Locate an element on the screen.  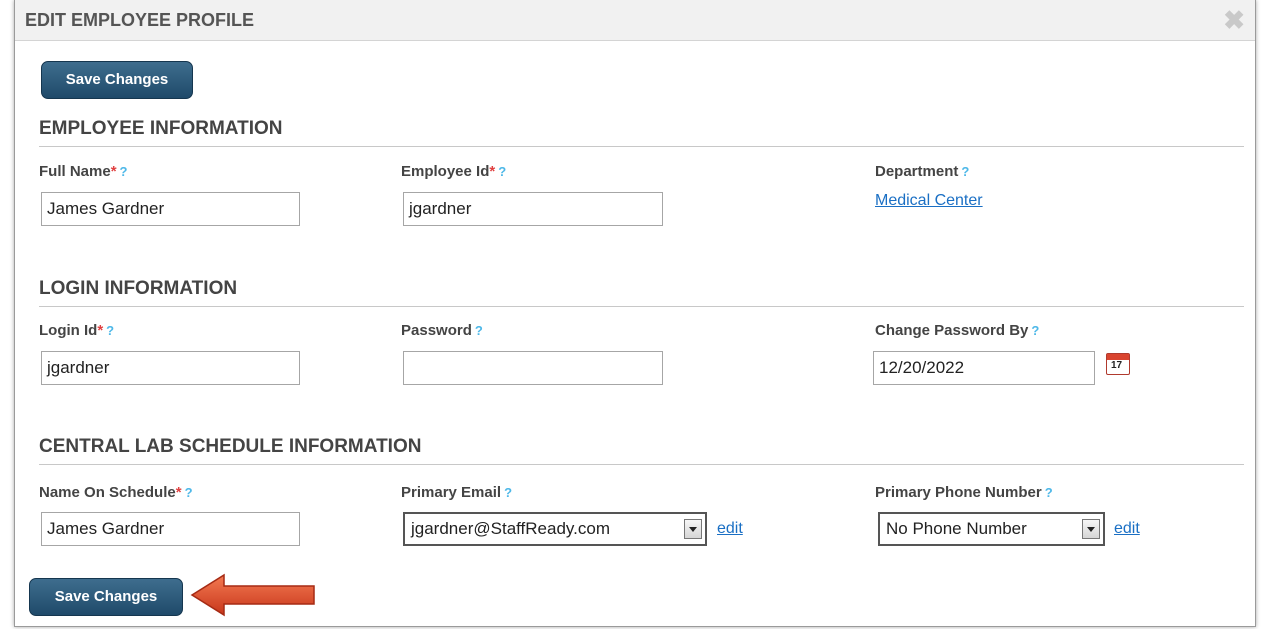
section-employee-information: EMPLOYEE INFORMATION is located at coordinates (641, 132).